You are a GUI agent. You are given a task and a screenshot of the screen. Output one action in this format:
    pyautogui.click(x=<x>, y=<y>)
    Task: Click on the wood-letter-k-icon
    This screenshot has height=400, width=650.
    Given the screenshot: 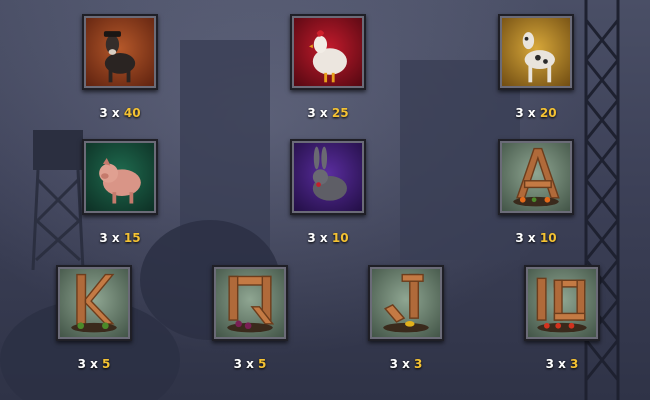 What is the action you would take?
    pyautogui.click(x=94, y=303)
    